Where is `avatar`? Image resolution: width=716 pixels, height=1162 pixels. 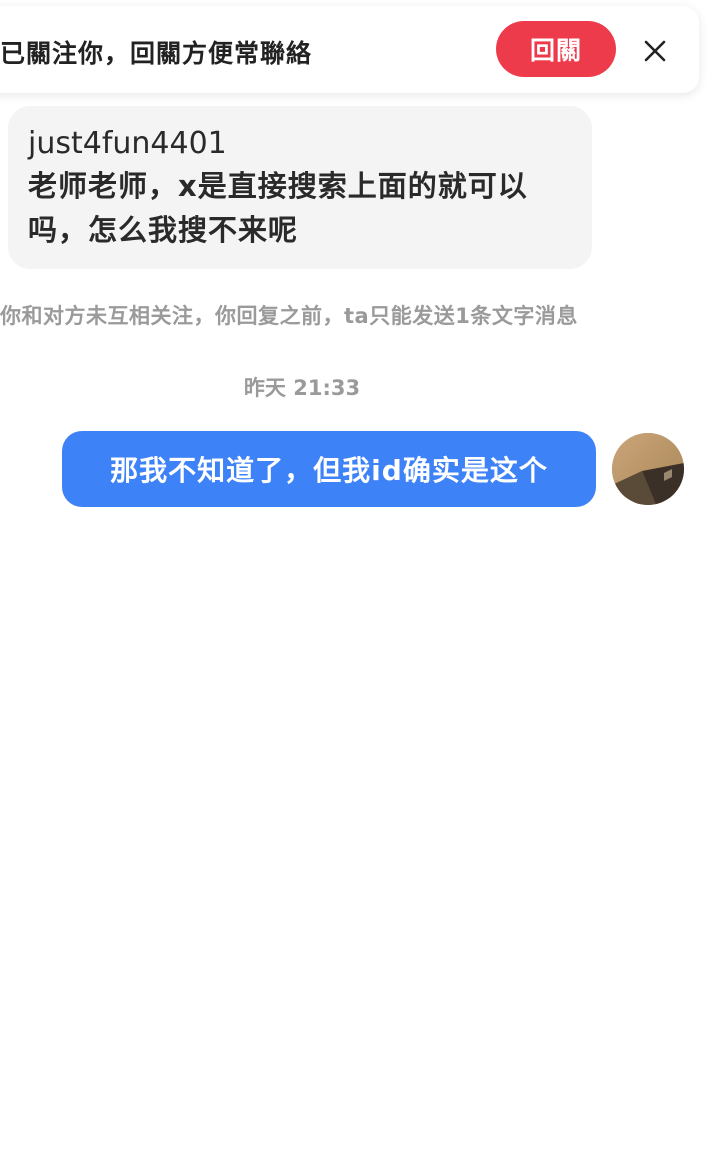 avatar is located at coordinates (648, 469).